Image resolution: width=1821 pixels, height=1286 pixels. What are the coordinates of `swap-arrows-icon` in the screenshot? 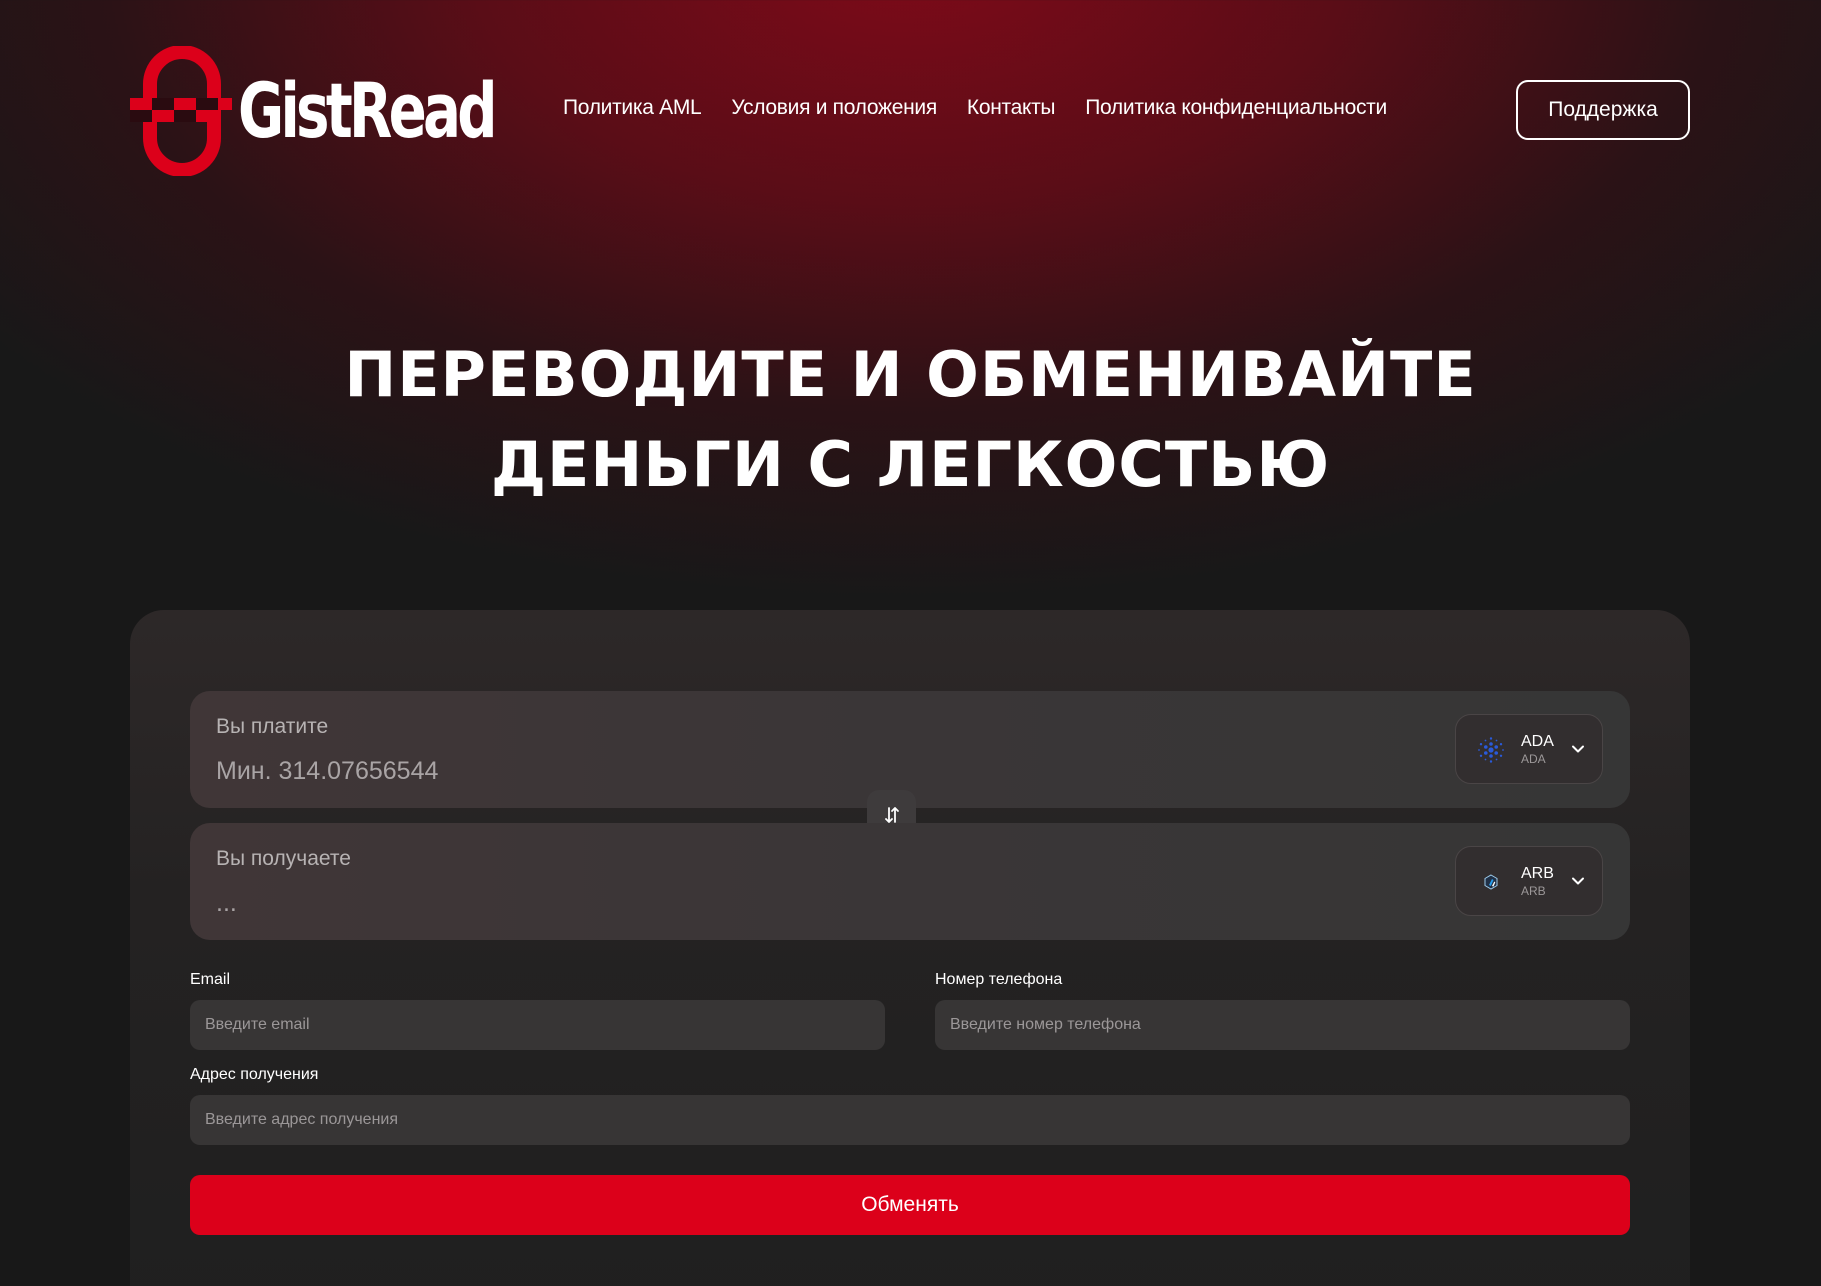 It's located at (891, 814).